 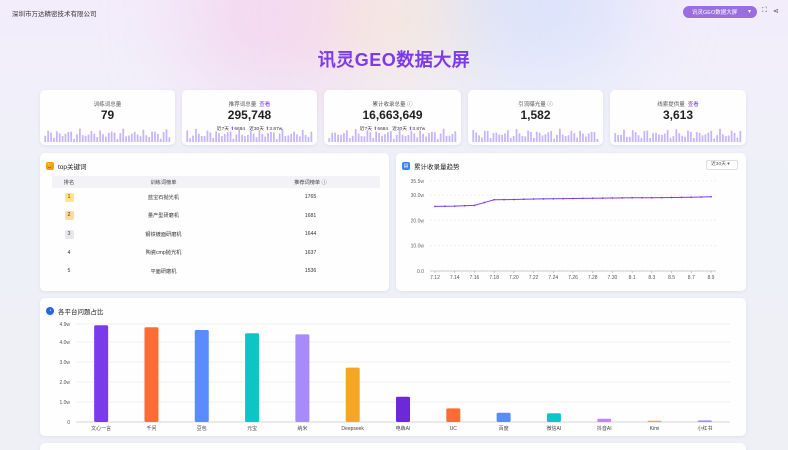 What do you see at coordinates (69, 197) in the screenshot?
I see `gold-medal-icon: 1` at bounding box center [69, 197].